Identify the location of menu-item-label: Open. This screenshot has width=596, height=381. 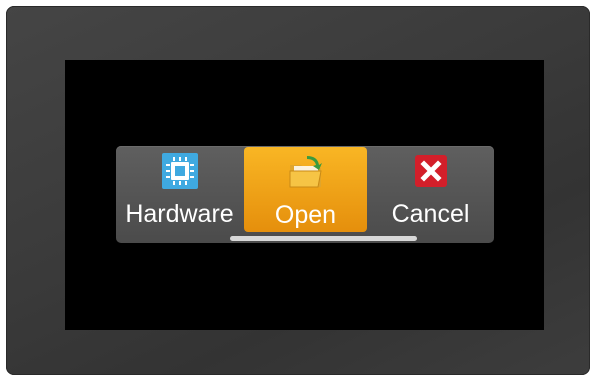
(305, 215).